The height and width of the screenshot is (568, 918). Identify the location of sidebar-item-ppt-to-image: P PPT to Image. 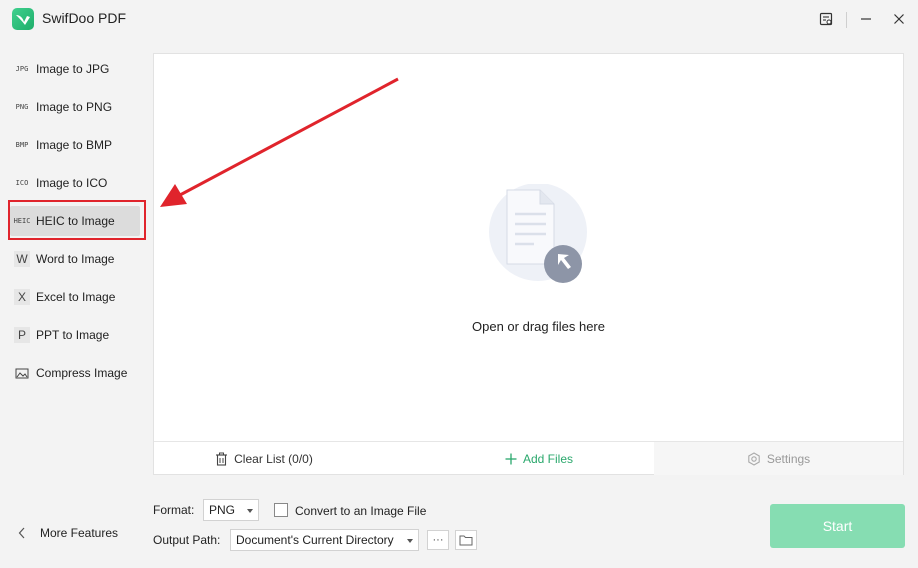
(75, 335).